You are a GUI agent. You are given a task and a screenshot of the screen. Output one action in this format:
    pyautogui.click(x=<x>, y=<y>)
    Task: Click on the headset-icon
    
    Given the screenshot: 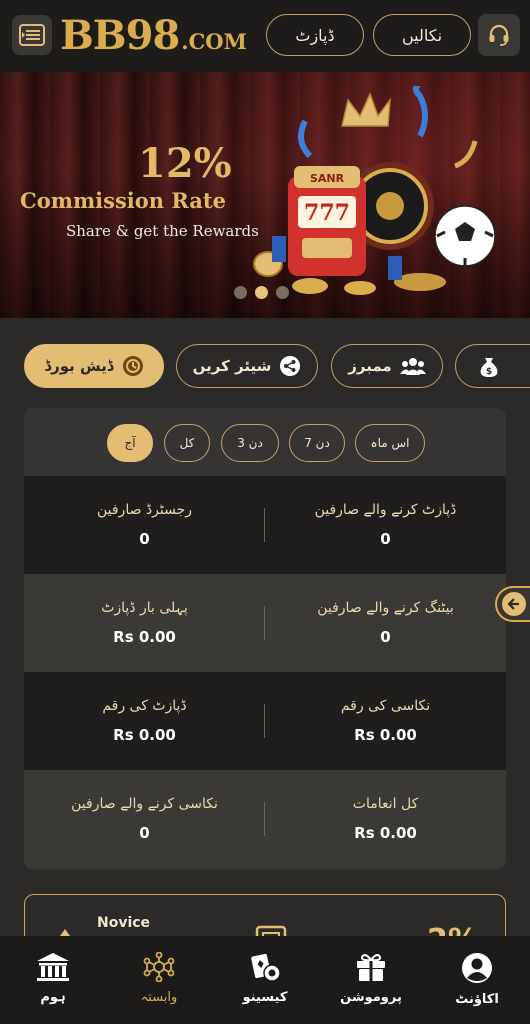 What is the action you would take?
    pyautogui.click(x=499, y=35)
    